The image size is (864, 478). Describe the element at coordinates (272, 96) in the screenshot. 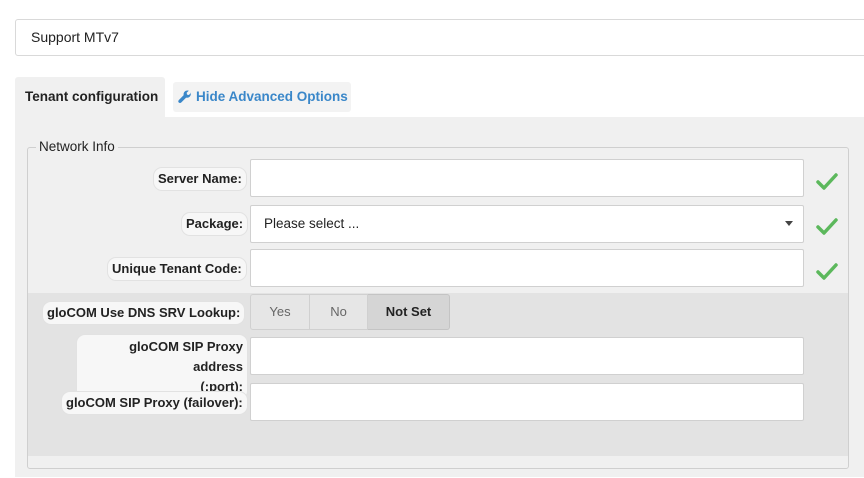

I see `hide-advanced-options-label: Hide Advanced Options` at that location.